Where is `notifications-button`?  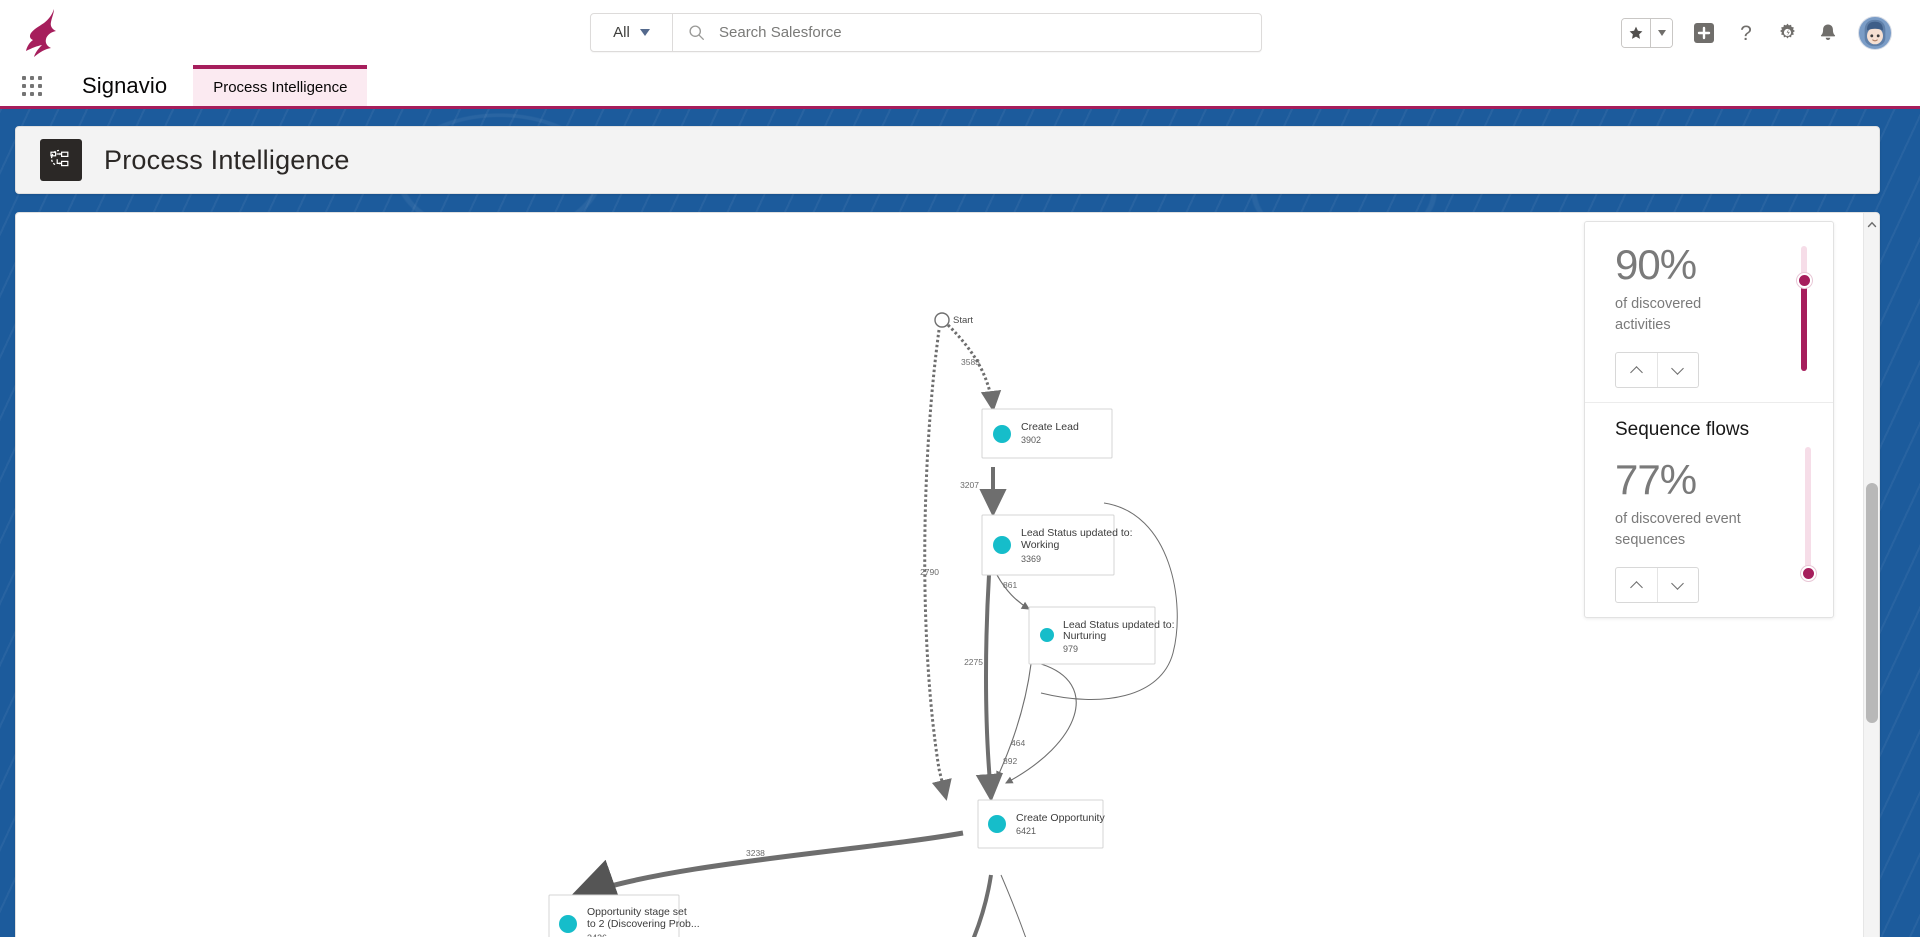
notifications-button is located at coordinates (1828, 33).